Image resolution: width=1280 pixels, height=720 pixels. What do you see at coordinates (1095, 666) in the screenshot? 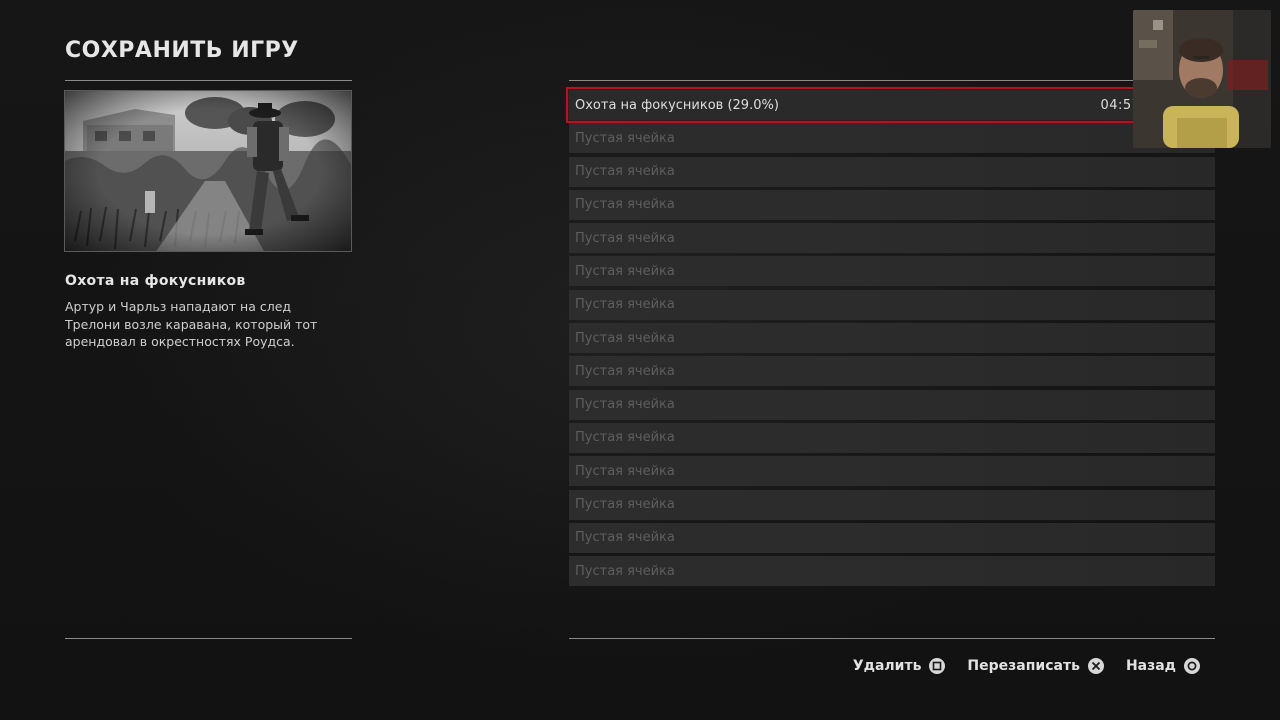
I see `cross-button-icon` at bounding box center [1095, 666].